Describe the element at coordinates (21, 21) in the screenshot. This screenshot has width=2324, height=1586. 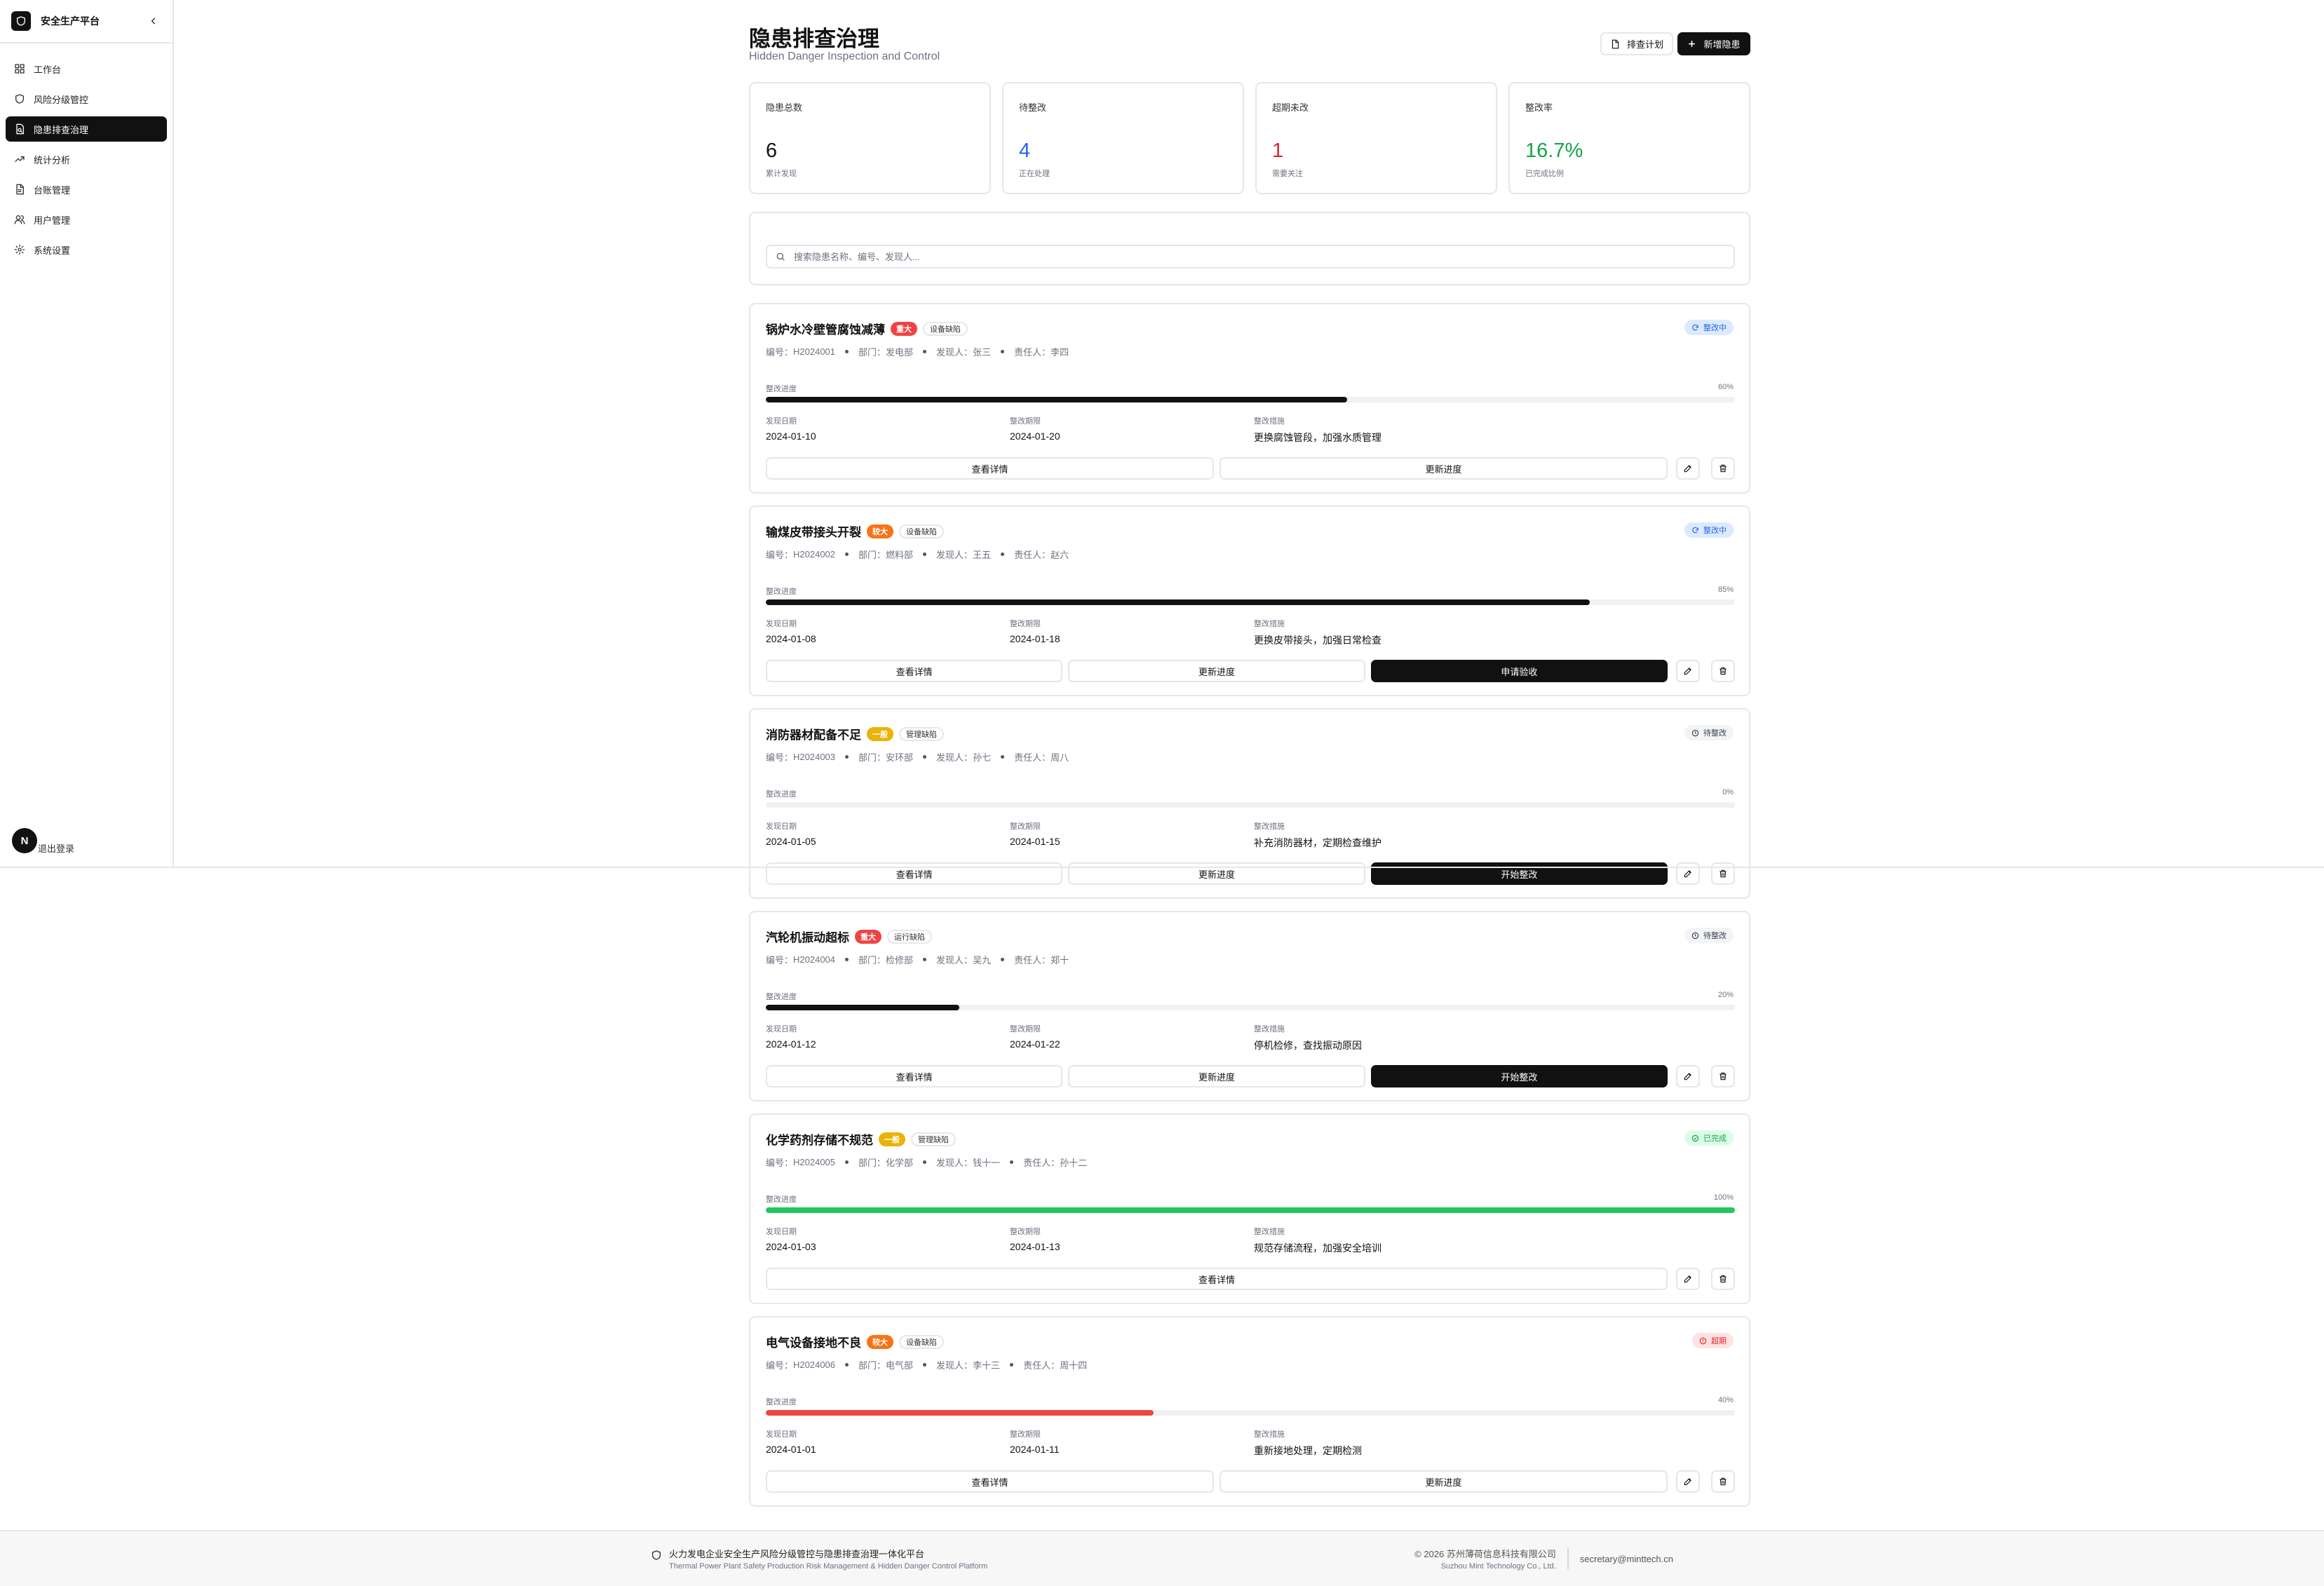
I see `shield-logo-icon` at that location.